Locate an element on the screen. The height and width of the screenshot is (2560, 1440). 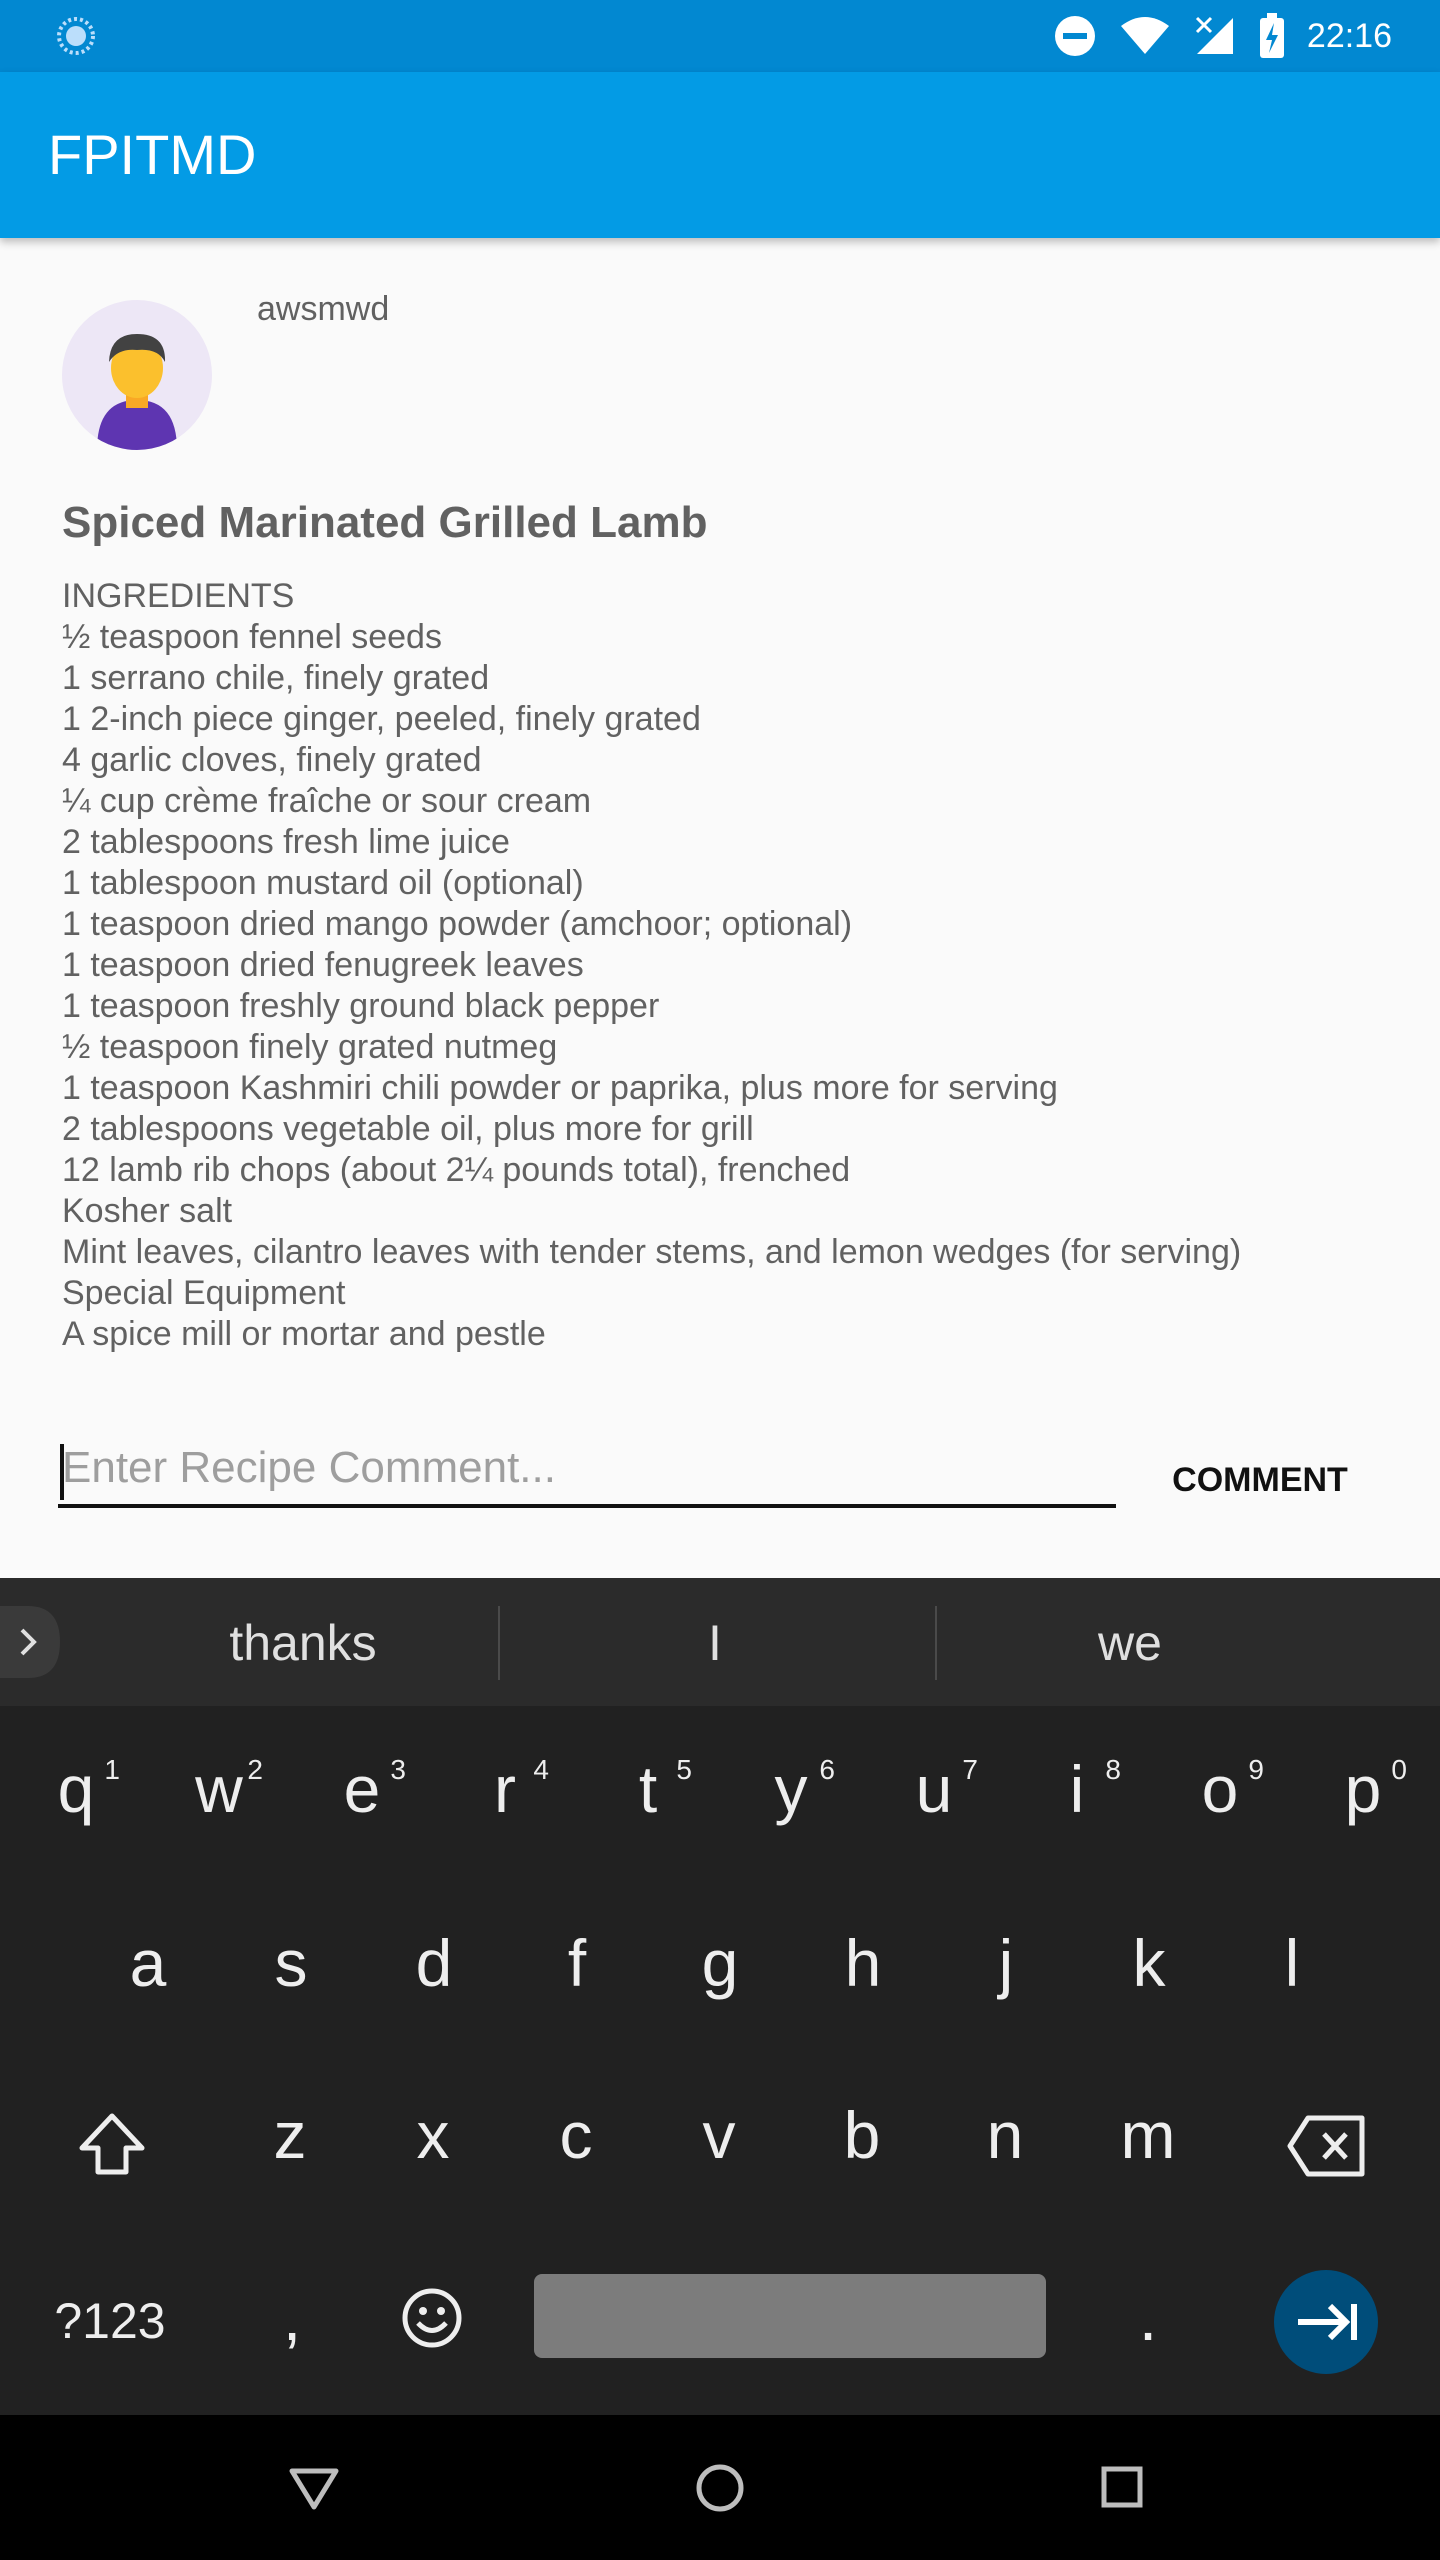
suggestion-1: thanks is located at coordinates (303, 1643).